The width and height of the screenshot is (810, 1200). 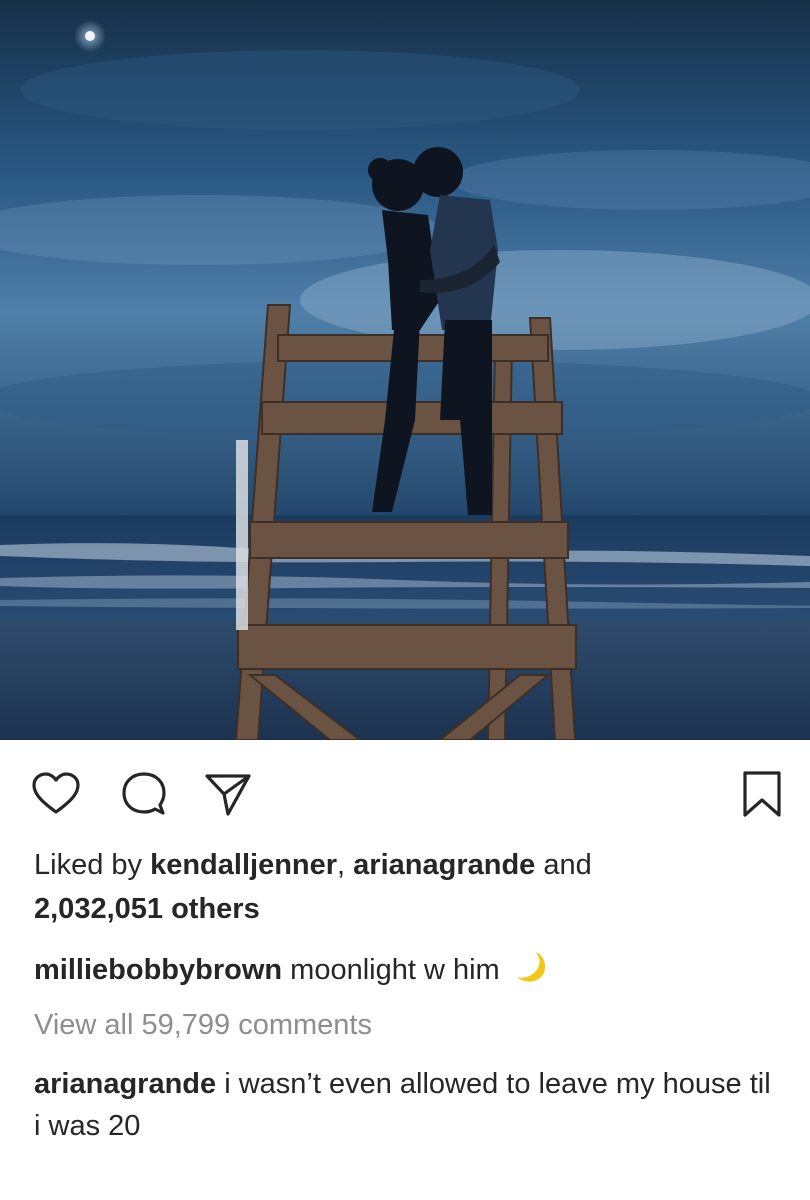 I want to click on likes-others-count: 2,032,051 others, so click(x=147, y=909).